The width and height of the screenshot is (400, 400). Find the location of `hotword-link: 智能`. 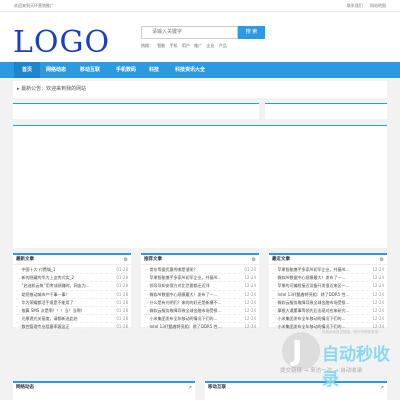

hotword-link: 智能 is located at coordinates (161, 45).